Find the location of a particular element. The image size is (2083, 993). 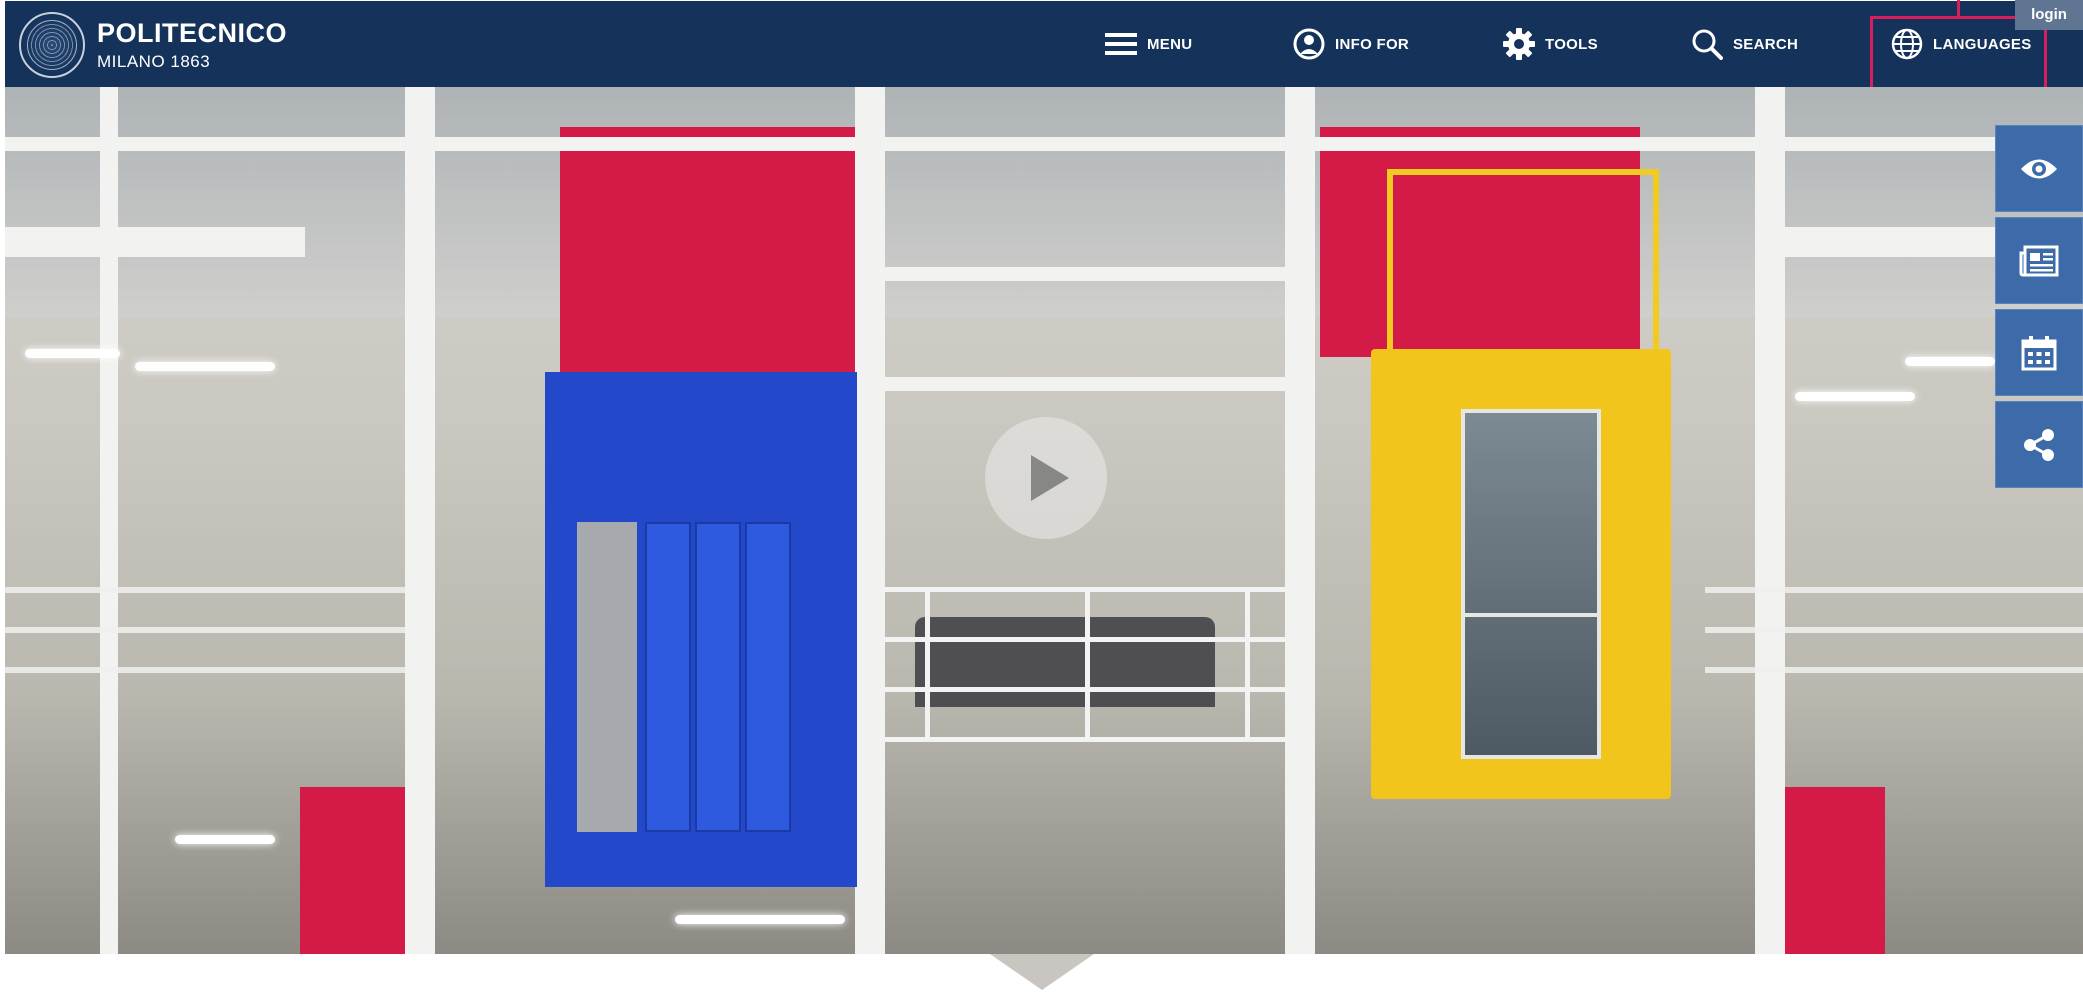

gear-icon is located at coordinates (1519, 44).